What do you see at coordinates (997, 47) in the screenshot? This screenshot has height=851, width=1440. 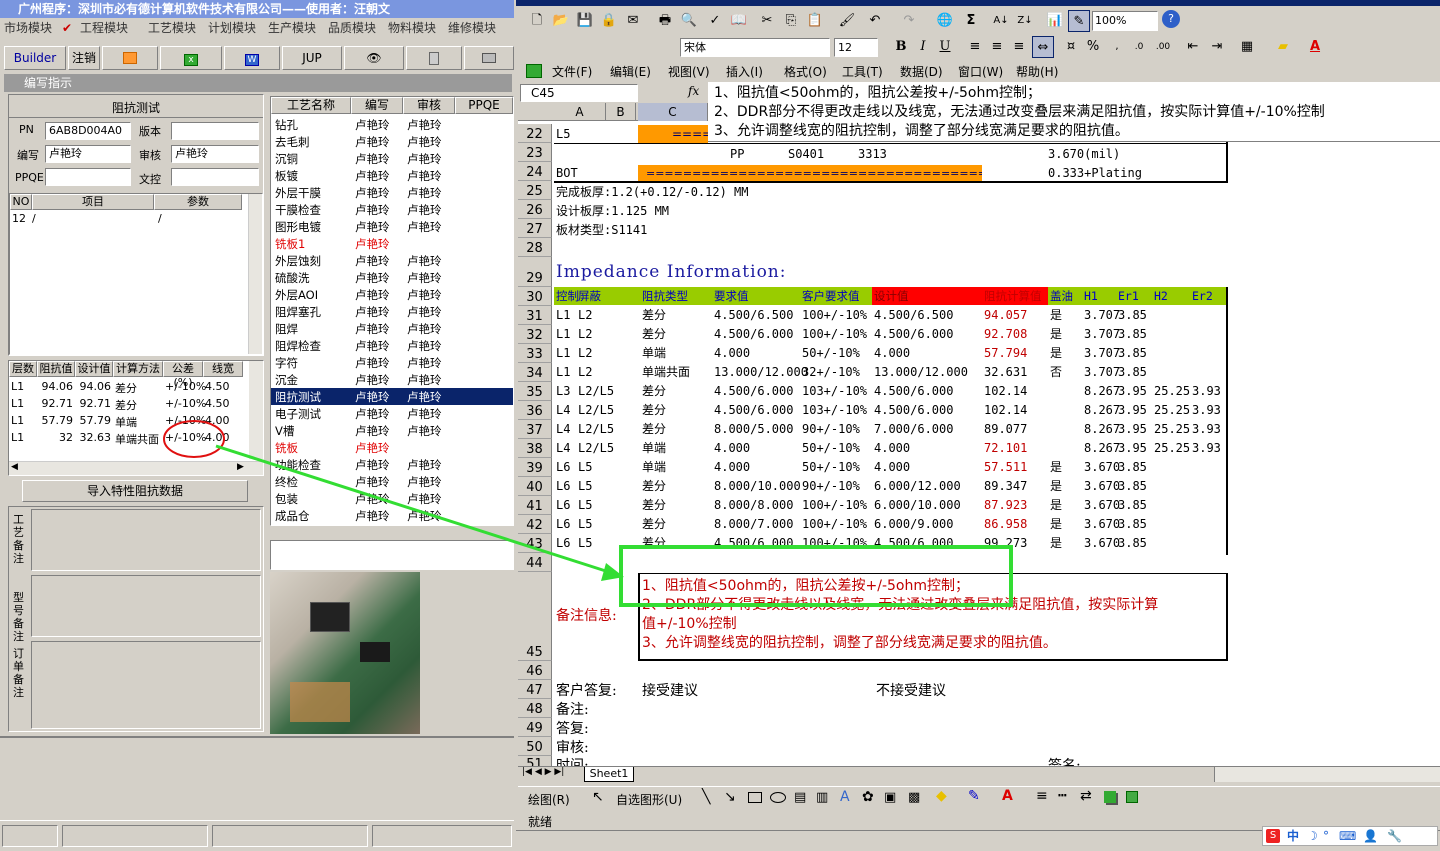 I see `align-center-icon: ≡` at bounding box center [997, 47].